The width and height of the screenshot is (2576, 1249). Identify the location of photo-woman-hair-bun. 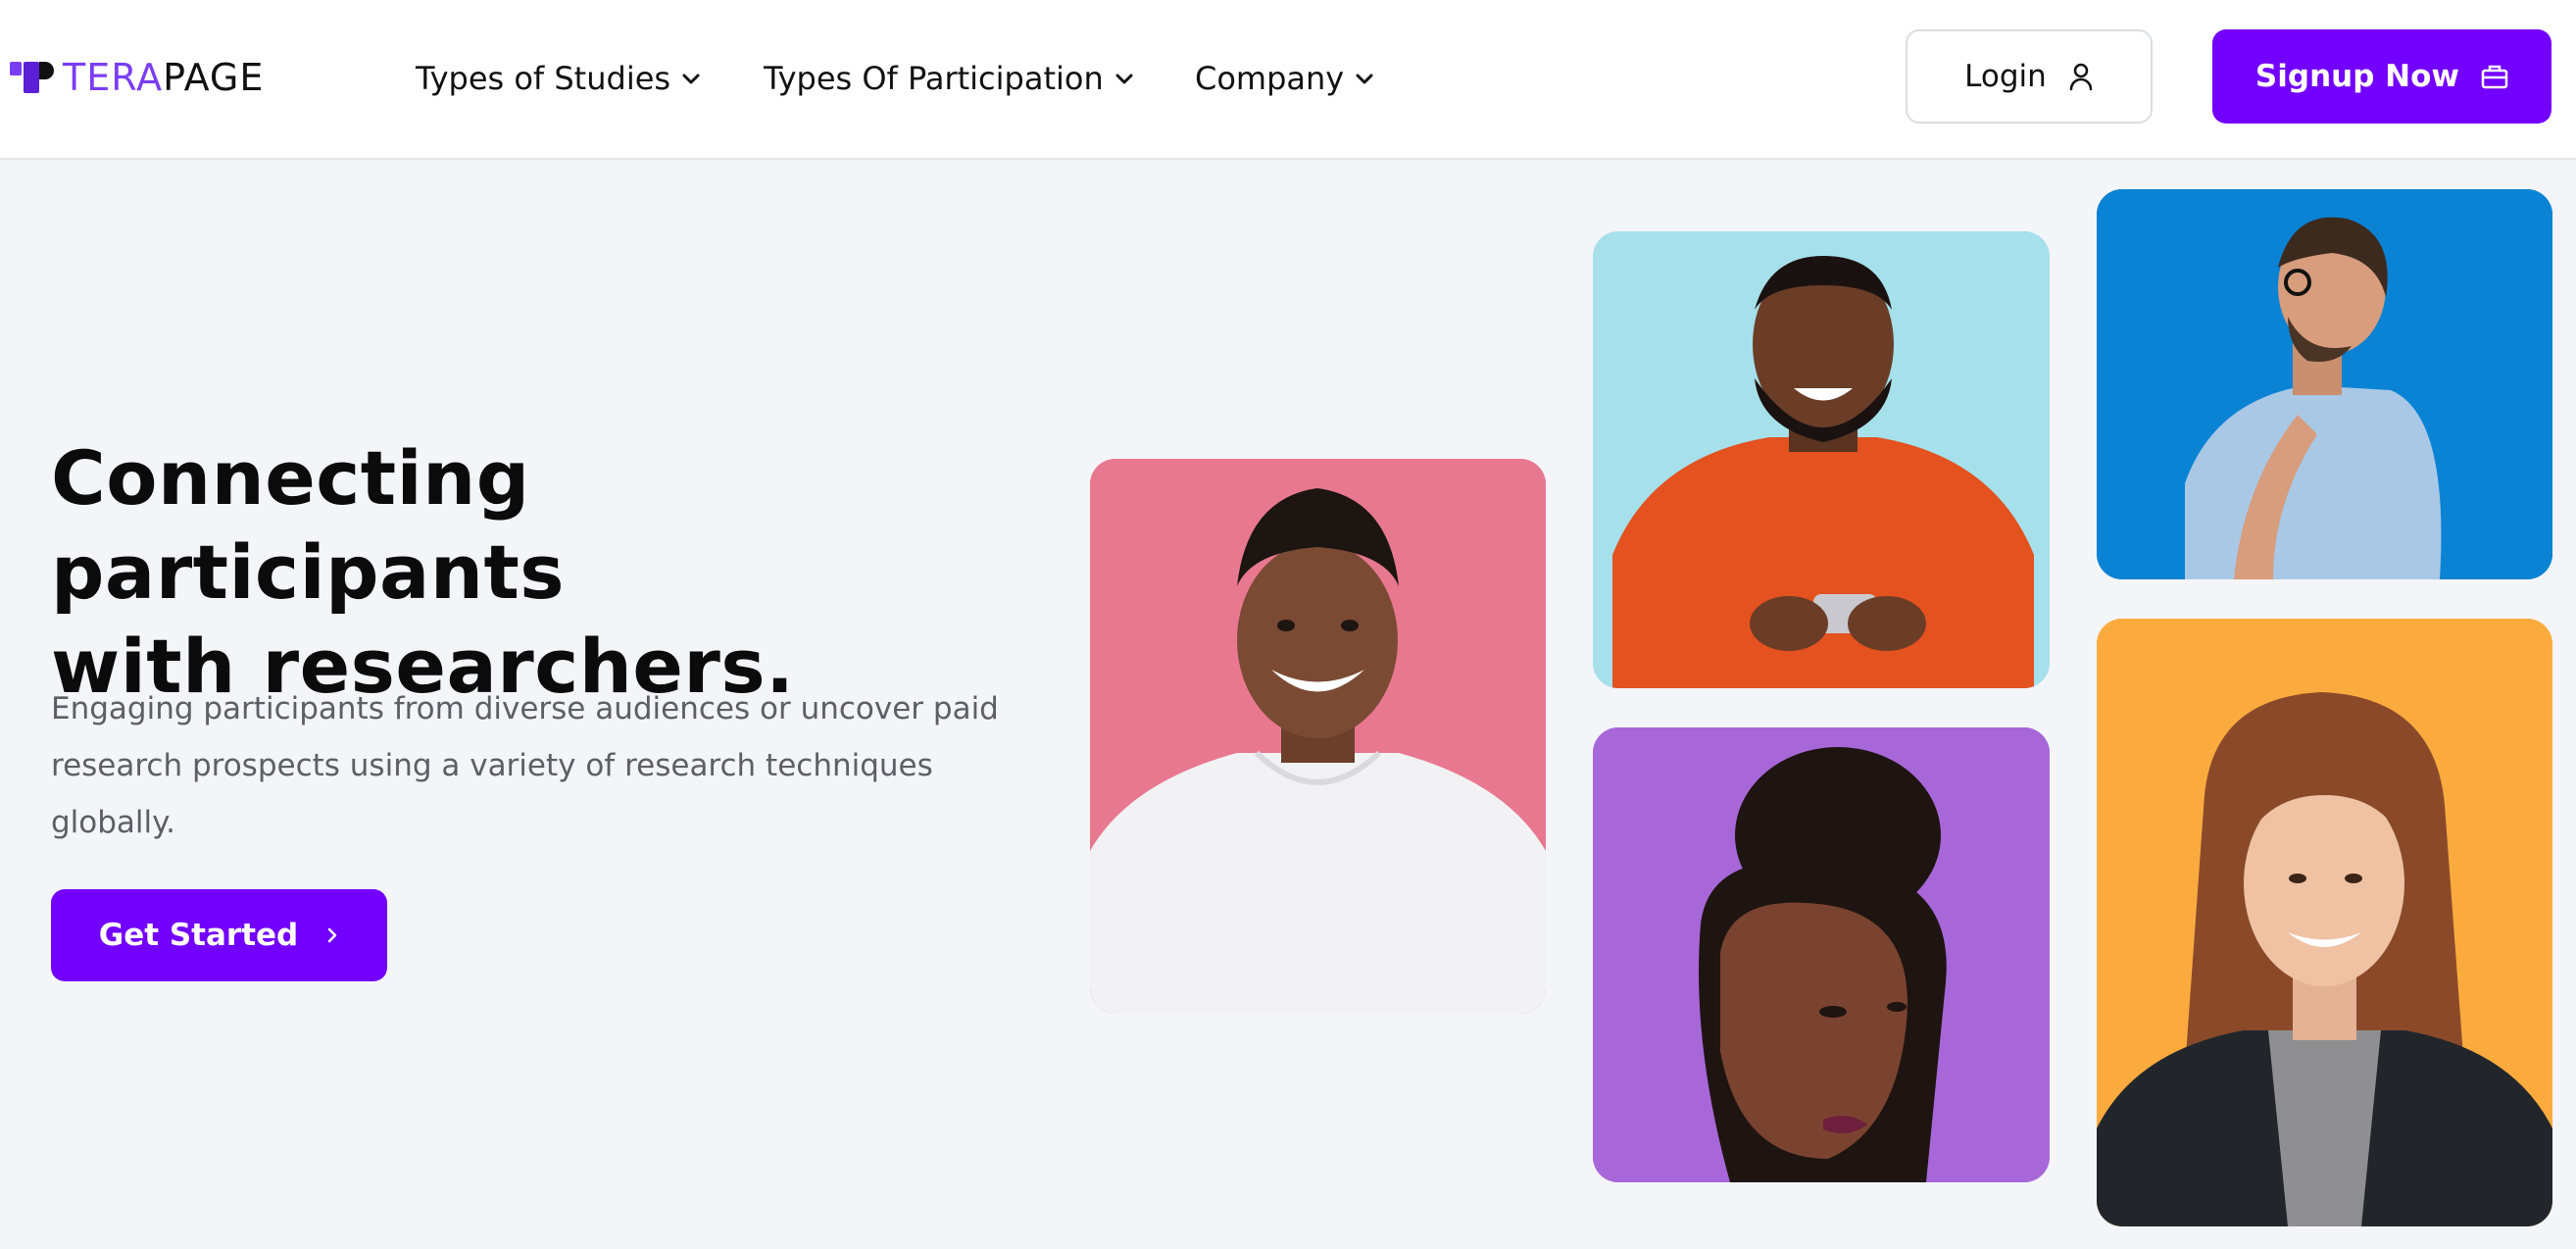
(1821, 955).